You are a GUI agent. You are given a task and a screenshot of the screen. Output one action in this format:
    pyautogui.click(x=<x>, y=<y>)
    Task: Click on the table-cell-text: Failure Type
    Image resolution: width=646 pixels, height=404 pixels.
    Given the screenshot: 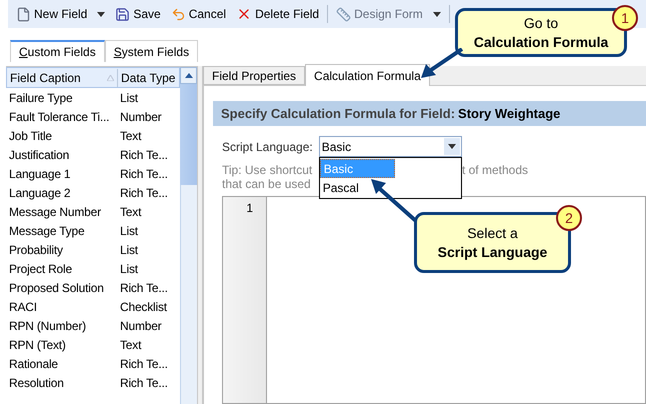 What is the action you would take?
    pyautogui.click(x=41, y=98)
    